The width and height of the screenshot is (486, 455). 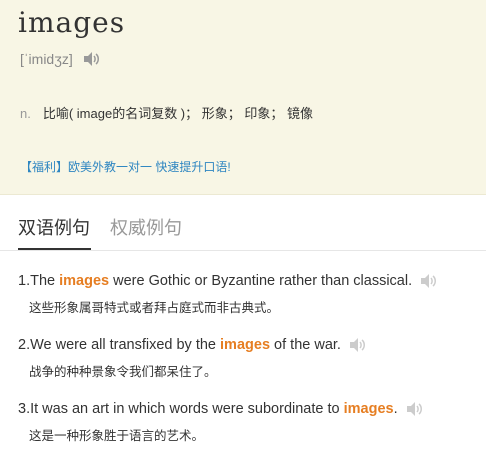 I want to click on example-number: 2., so click(x=24, y=345).